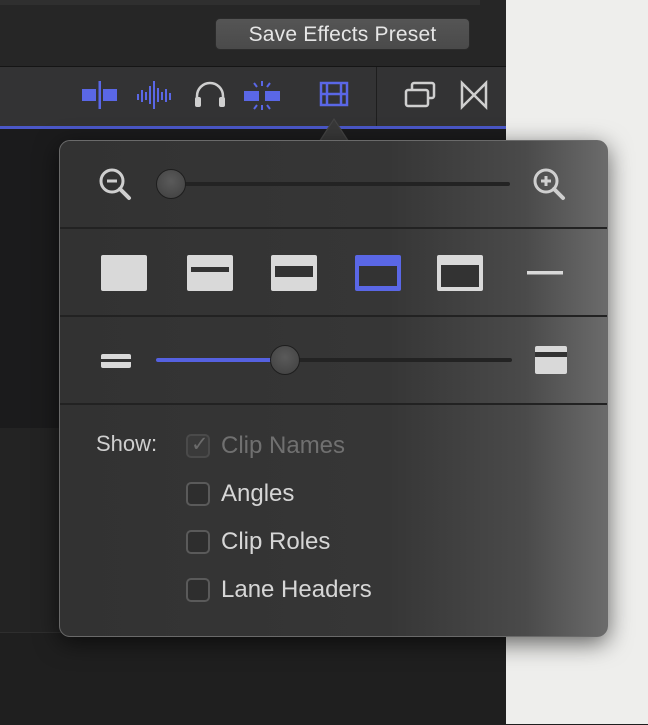 This screenshot has height=725, width=648. I want to click on angles-label: Angles, so click(258, 493).